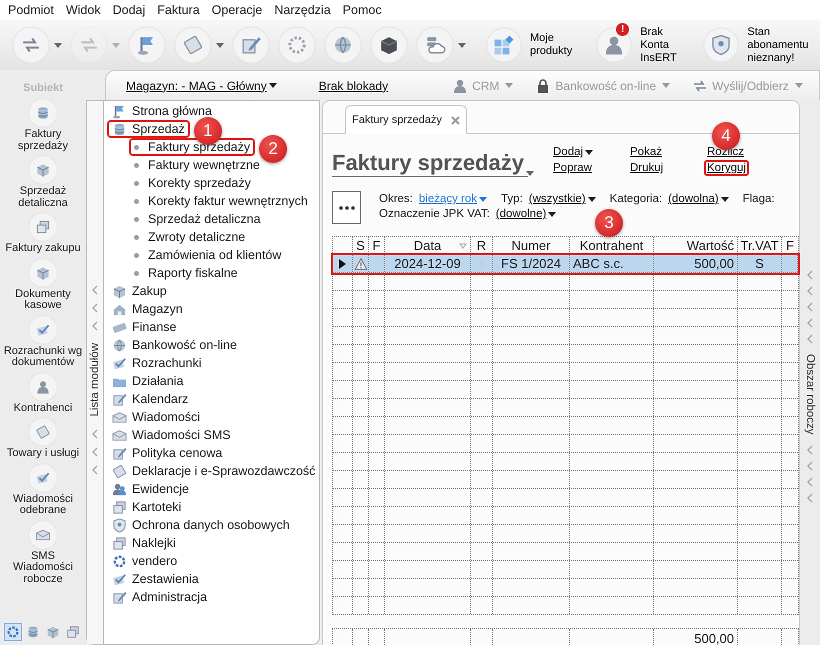  What do you see at coordinates (43, 552) in the screenshot?
I see `shortcut-button: SMS Wiadomości robocze` at bounding box center [43, 552].